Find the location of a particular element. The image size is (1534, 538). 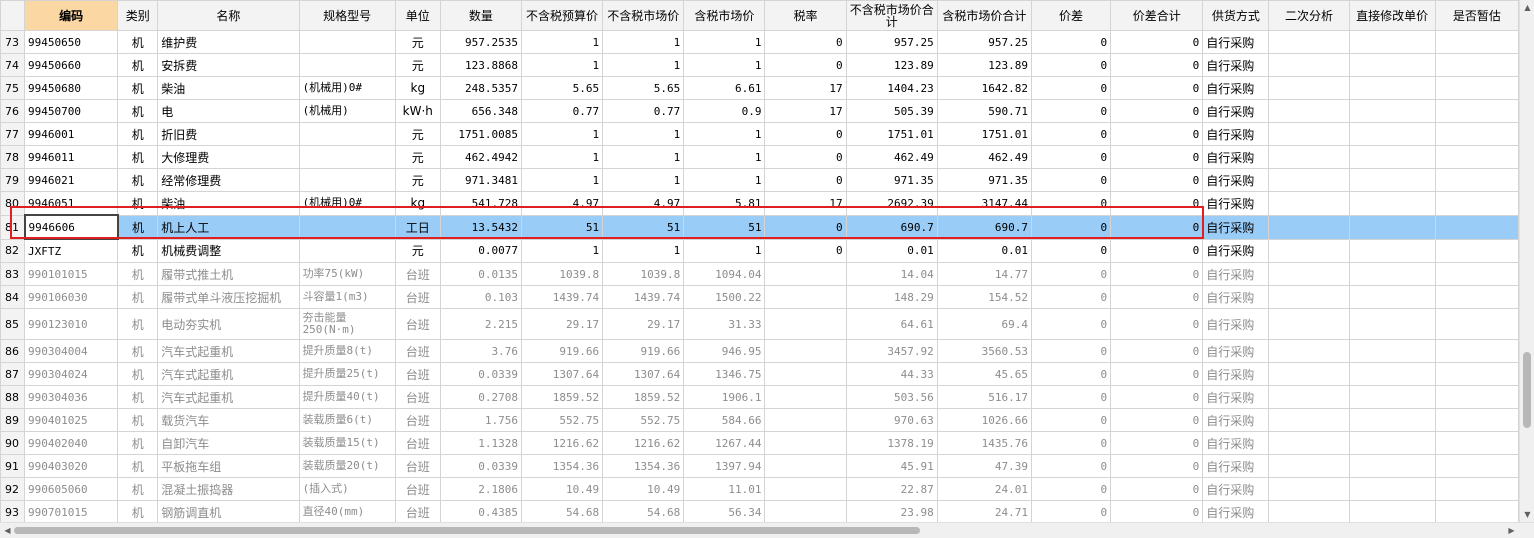

row-number: 87 is located at coordinates (13, 374).